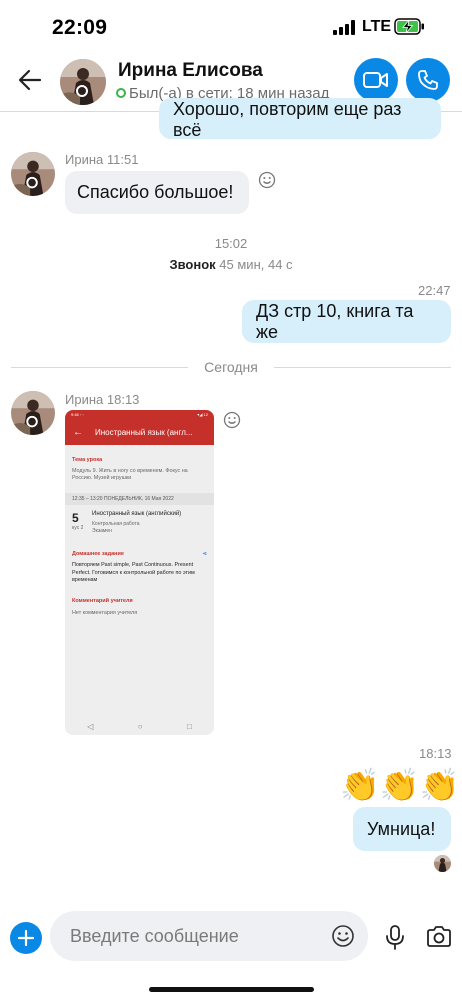 The width and height of the screenshot is (462, 1000). I want to click on attachment-share-icon: ⋖, so click(204, 554).